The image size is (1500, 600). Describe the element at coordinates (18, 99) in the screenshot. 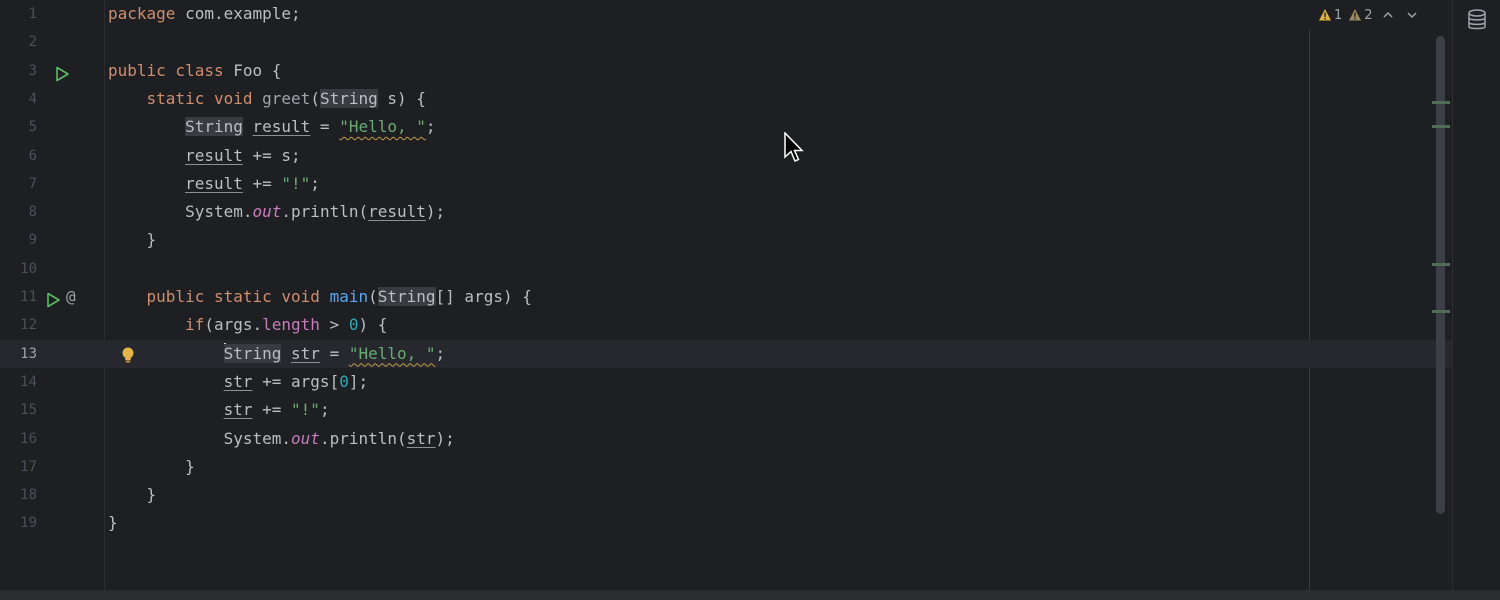

I see `line-number: 4` at that location.